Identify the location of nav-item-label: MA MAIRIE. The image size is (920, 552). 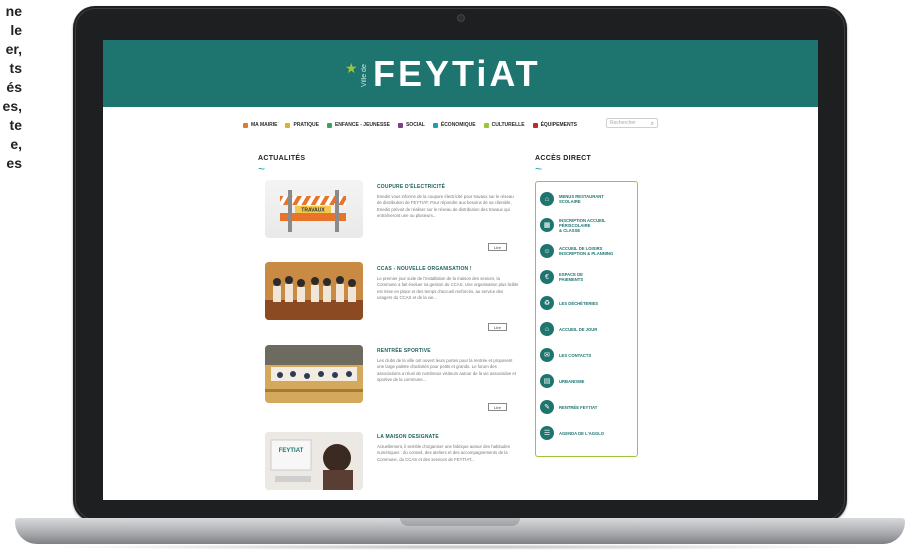
(264, 125).